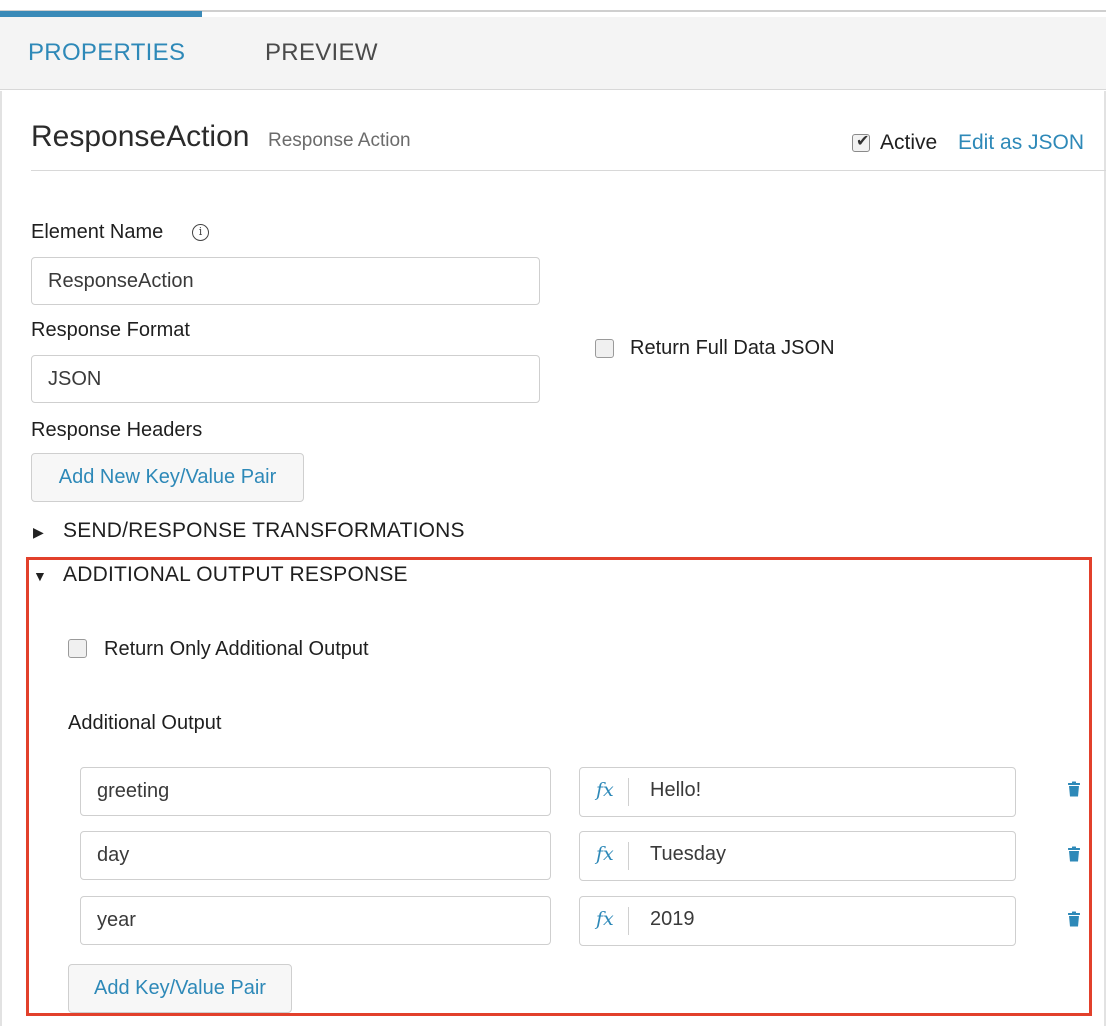  I want to click on send-response-transformations-label: SEND/RESPONSE TRANSFORMATIONS, so click(264, 530).